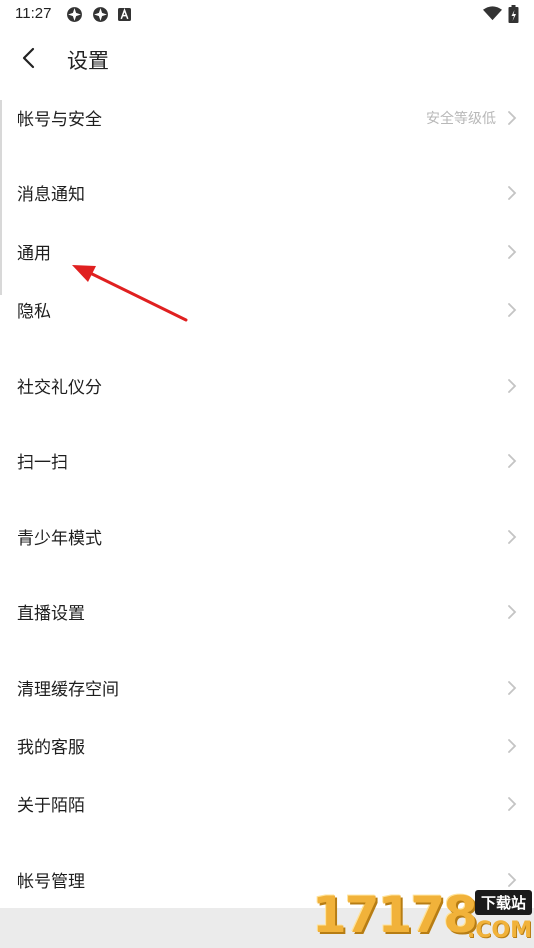 Image resolution: width=534 pixels, height=948 pixels. What do you see at coordinates (59, 388) in the screenshot?
I see `settings-item-label: 社交礼仪分` at bounding box center [59, 388].